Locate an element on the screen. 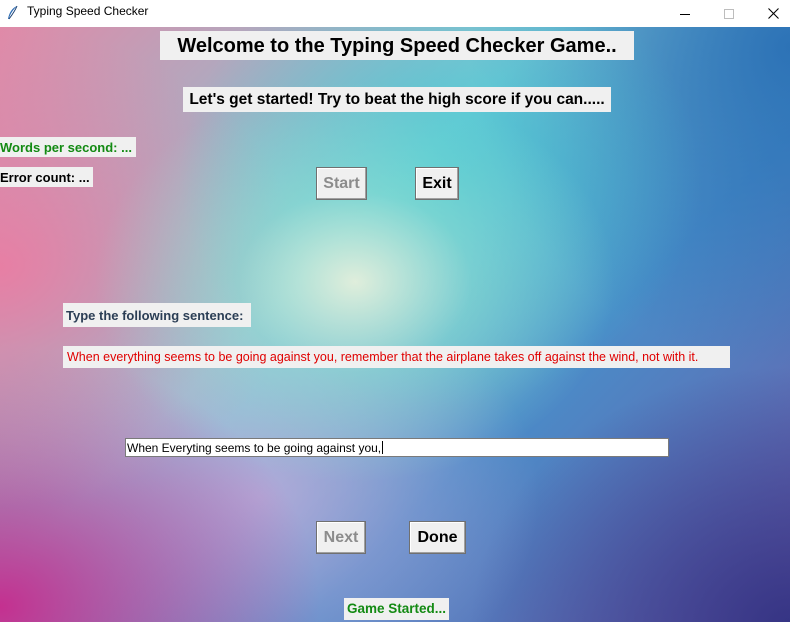 This screenshot has height=622, width=790. title-bar: Typing Speed Checker is located at coordinates (395, 13).